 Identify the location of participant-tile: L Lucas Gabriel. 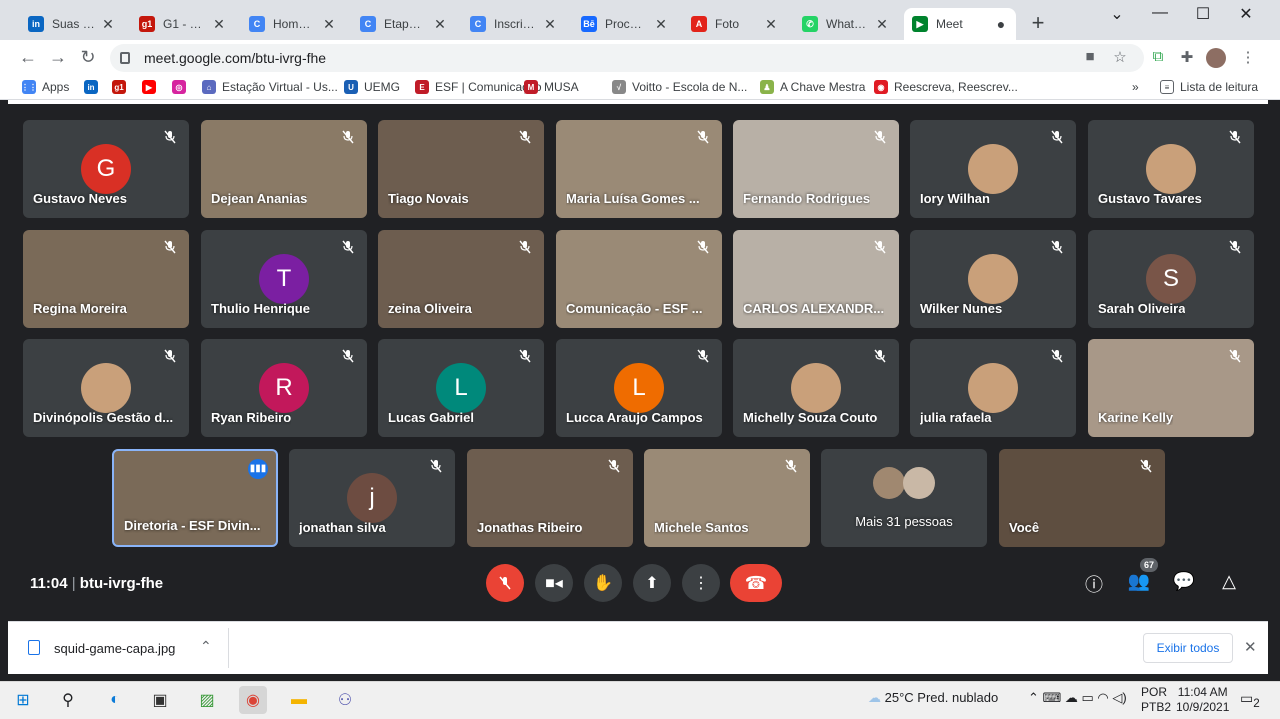
(461, 388).